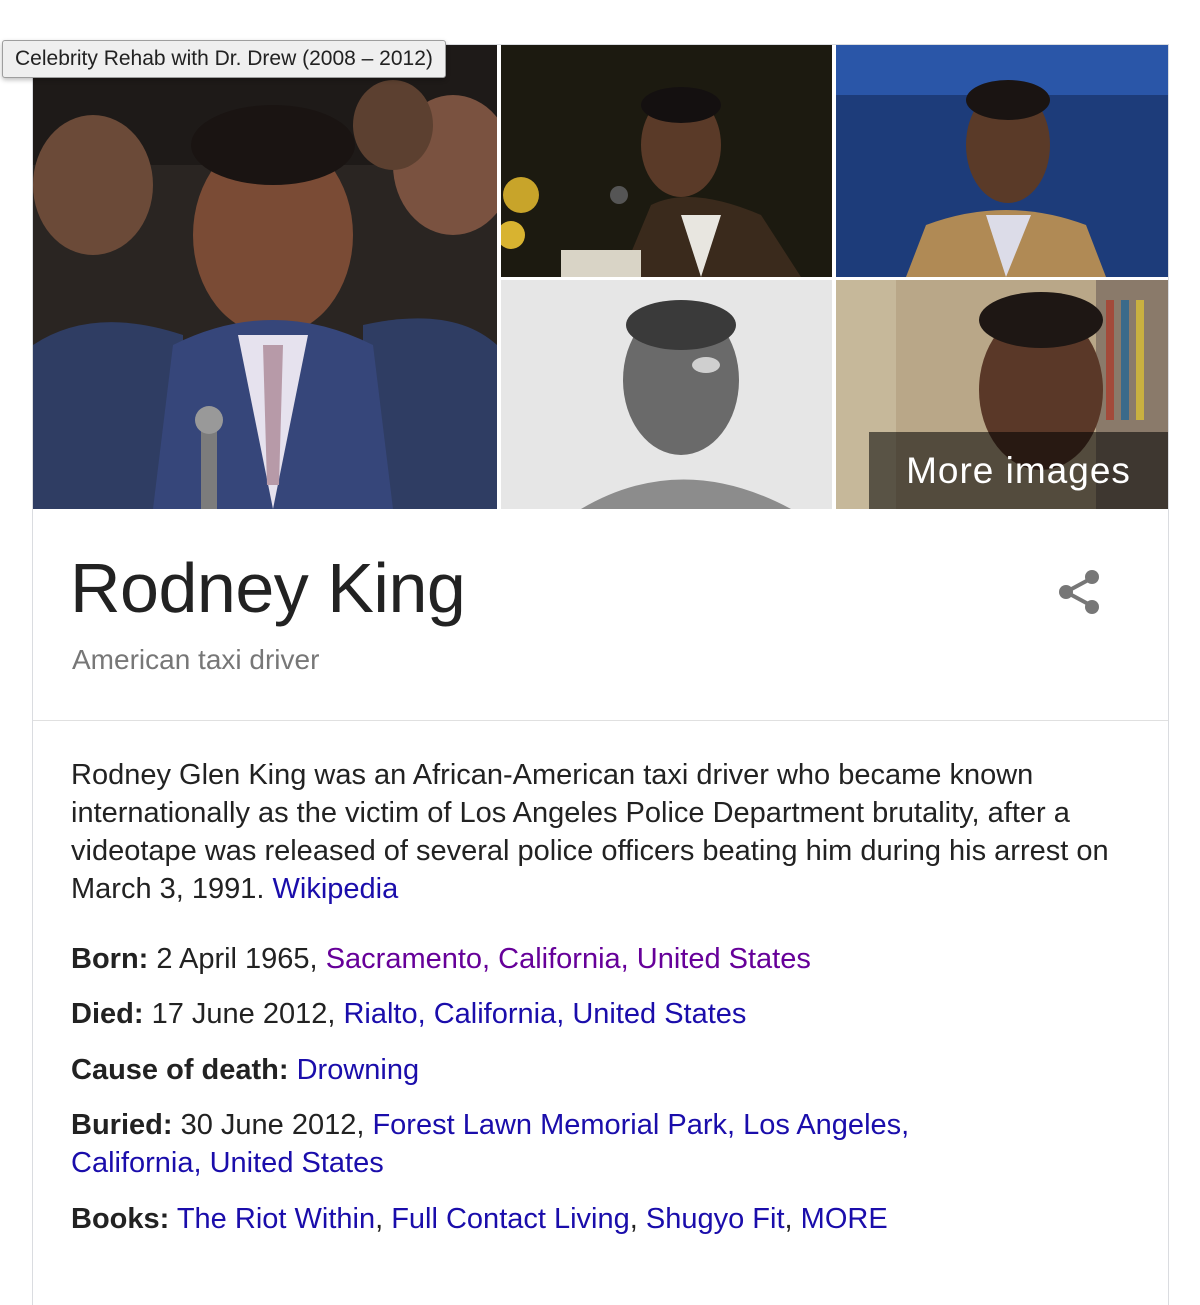 Image resolution: width=1200 pixels, height=1305 pixels. Describe the element at coordinates (358, 1070) in the screenshot. I see `cause-link: Drowning` at that location.